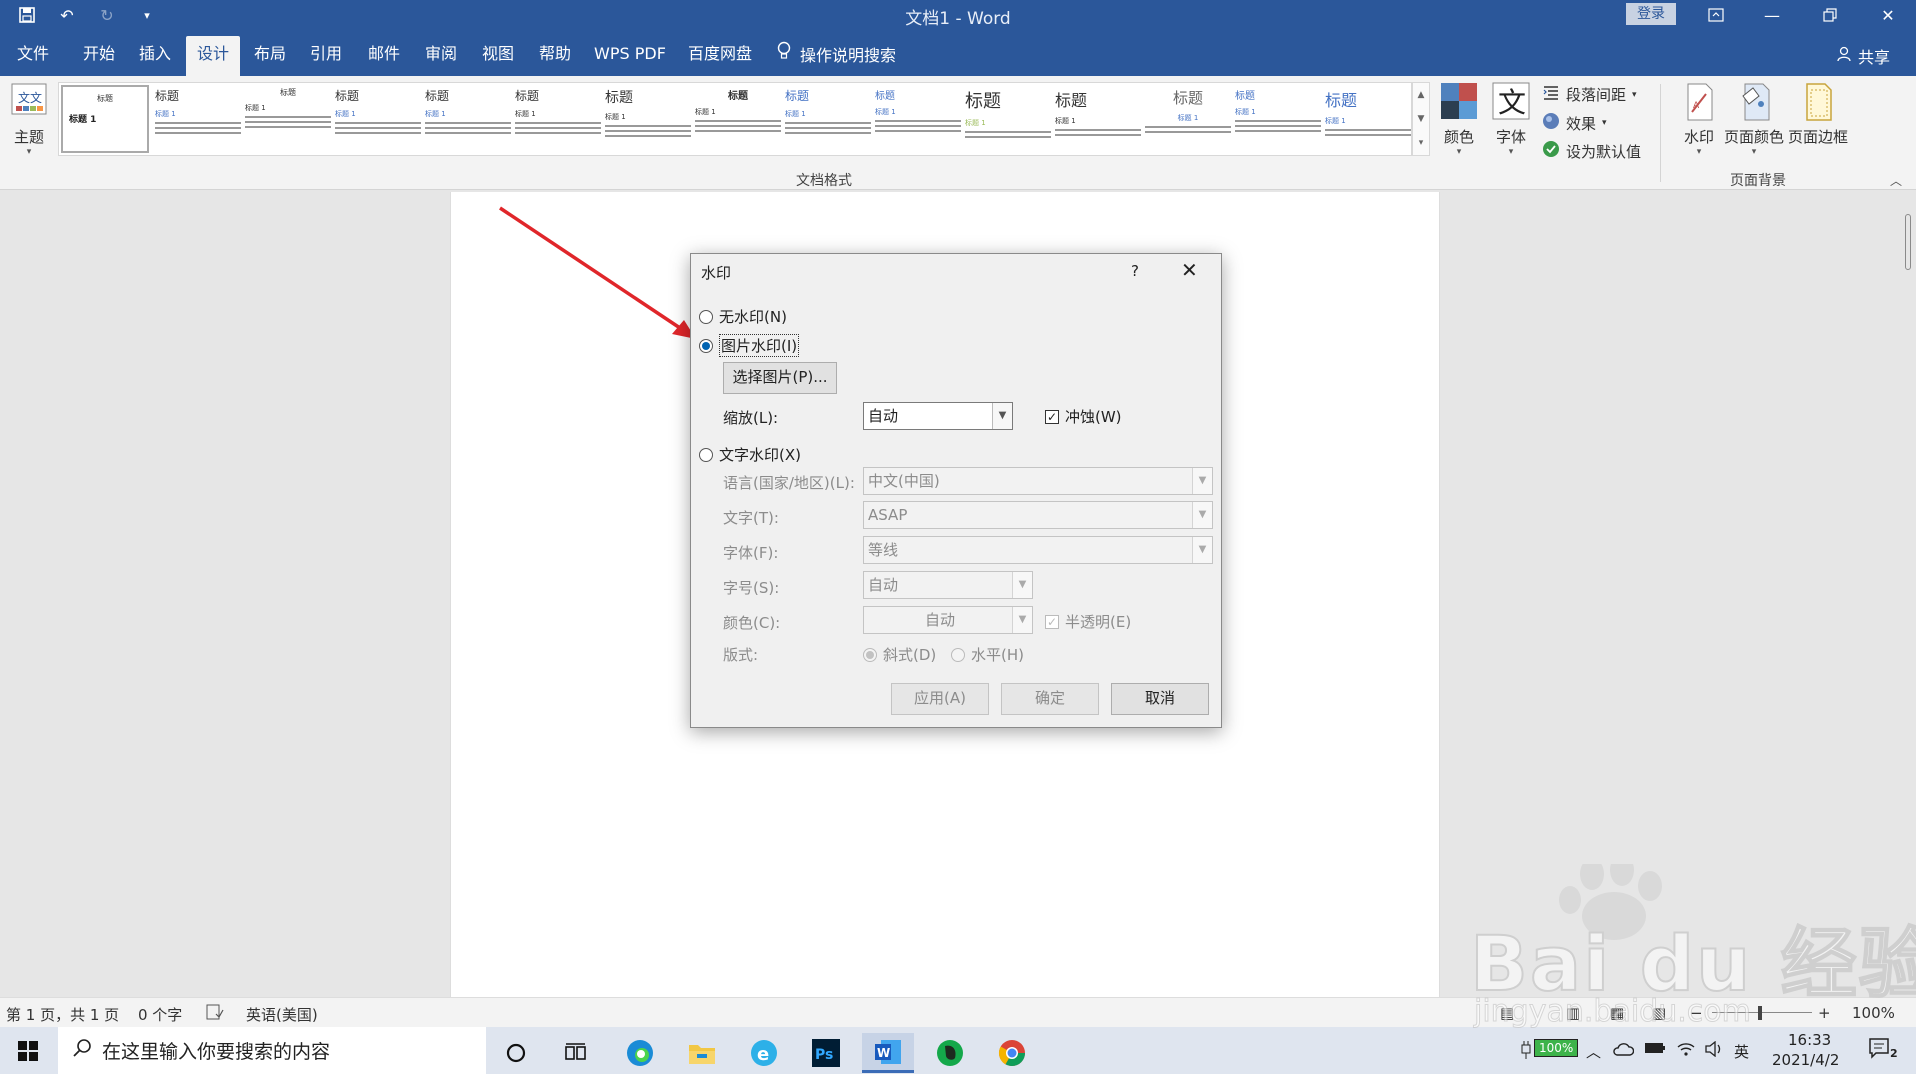 This screenshot has width=1916, height=1074. I want to click on close-icon: ✕, so click(1189, 270).